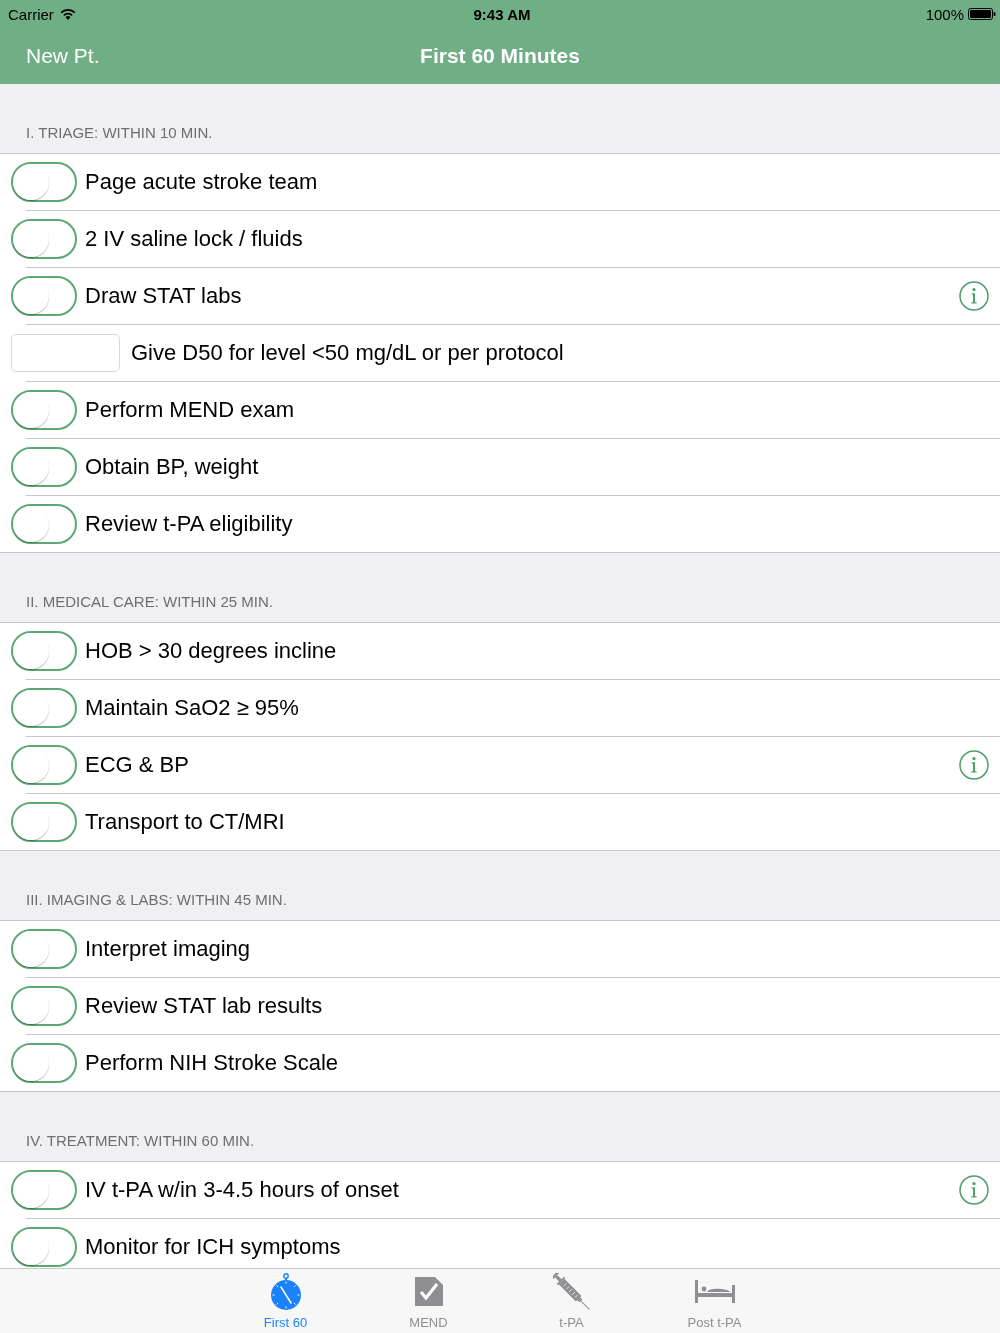 The width and height of the screenshot is (1000, 1333). I want to click on syringe-icon, so click(571, 1291).